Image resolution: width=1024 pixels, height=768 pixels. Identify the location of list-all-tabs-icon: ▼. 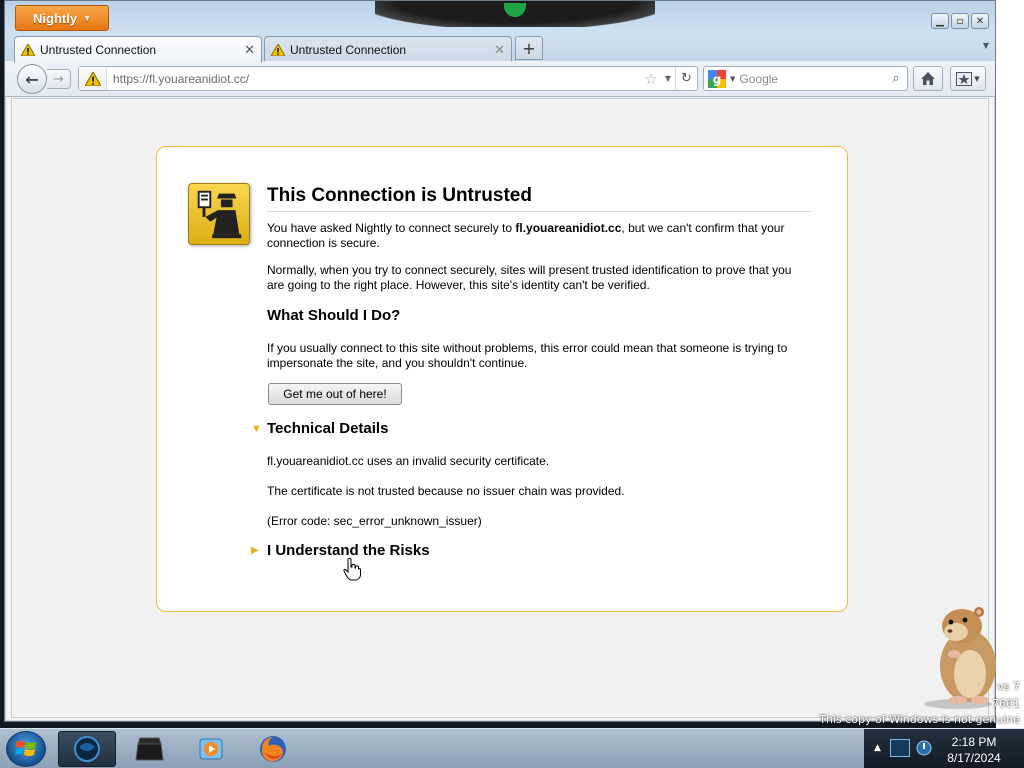
(986, 45).